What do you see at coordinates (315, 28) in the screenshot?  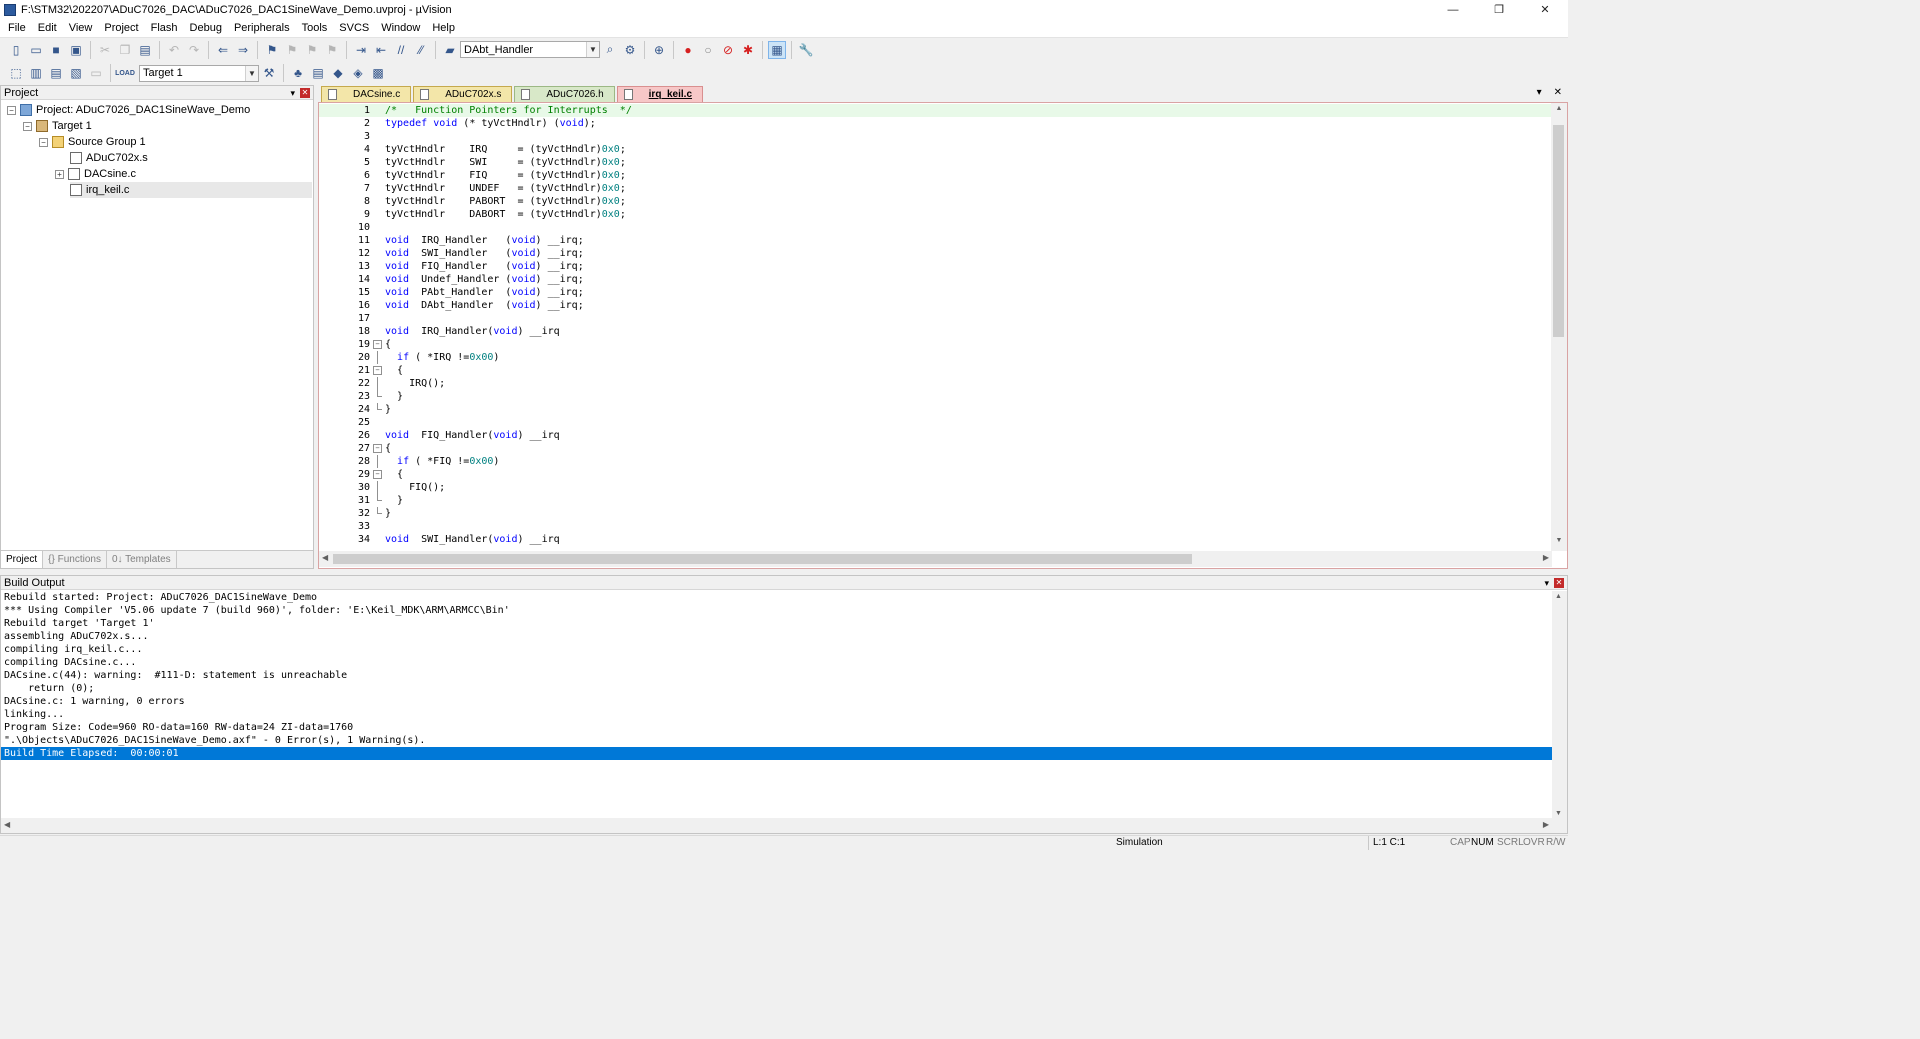 I see `menu-tools: Tools` at bounding box center [315, 28].